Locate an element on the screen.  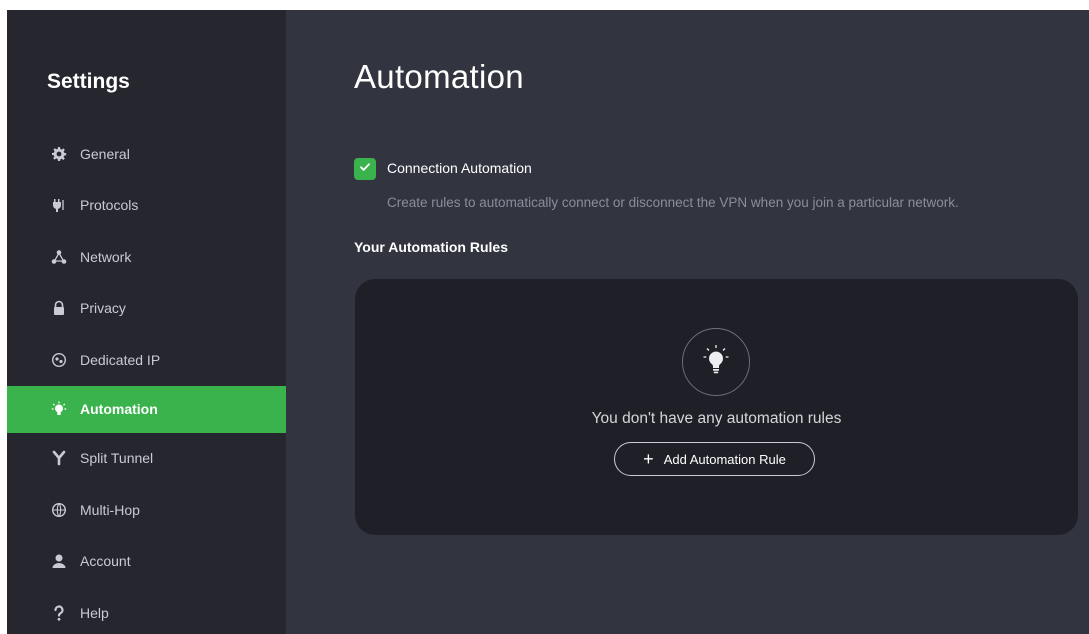
empty-state-icon-circle is located at coordinates (716, 362).